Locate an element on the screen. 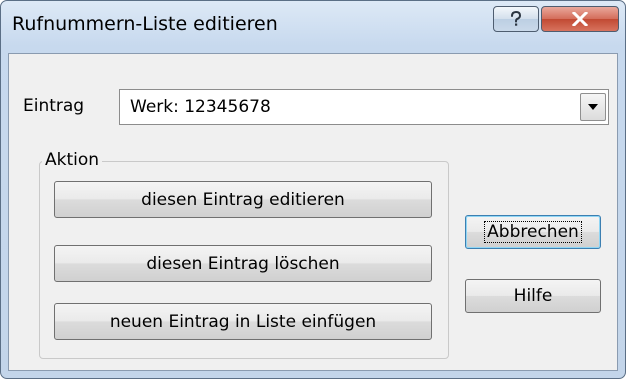  delete-entry-button: diesen Eintrag löschen is located at coordinates (243, 263).